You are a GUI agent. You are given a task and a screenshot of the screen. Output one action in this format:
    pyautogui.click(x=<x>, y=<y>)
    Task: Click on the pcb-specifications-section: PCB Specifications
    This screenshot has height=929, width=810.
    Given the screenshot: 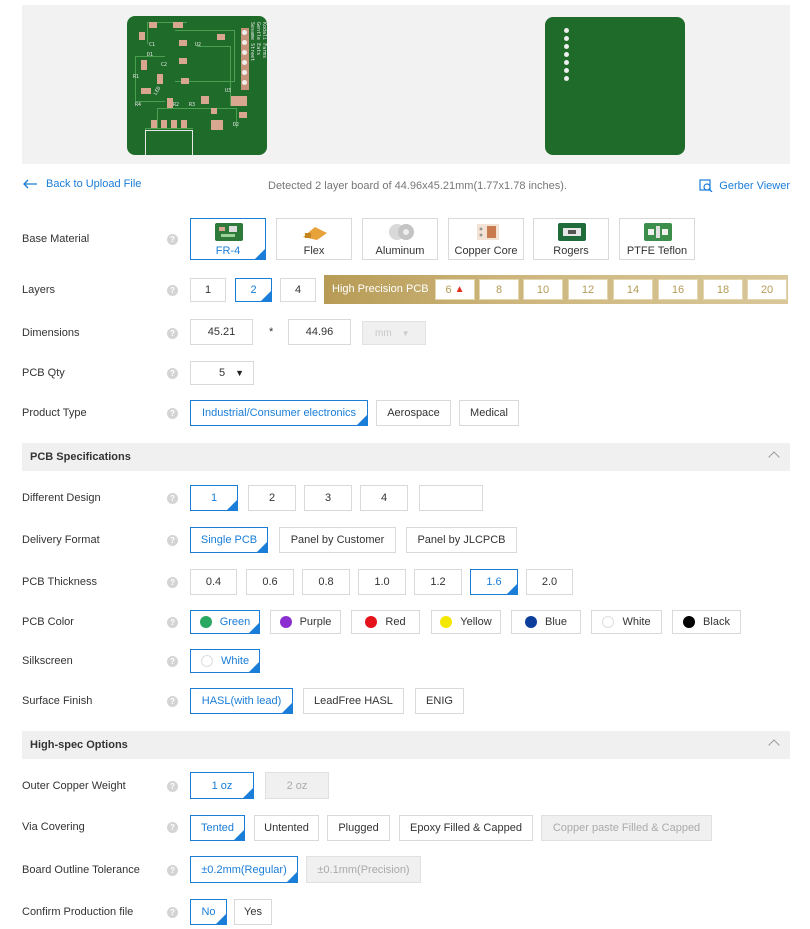 What is the action you would take?
    pyautogui.click(x=406, y=457)
    